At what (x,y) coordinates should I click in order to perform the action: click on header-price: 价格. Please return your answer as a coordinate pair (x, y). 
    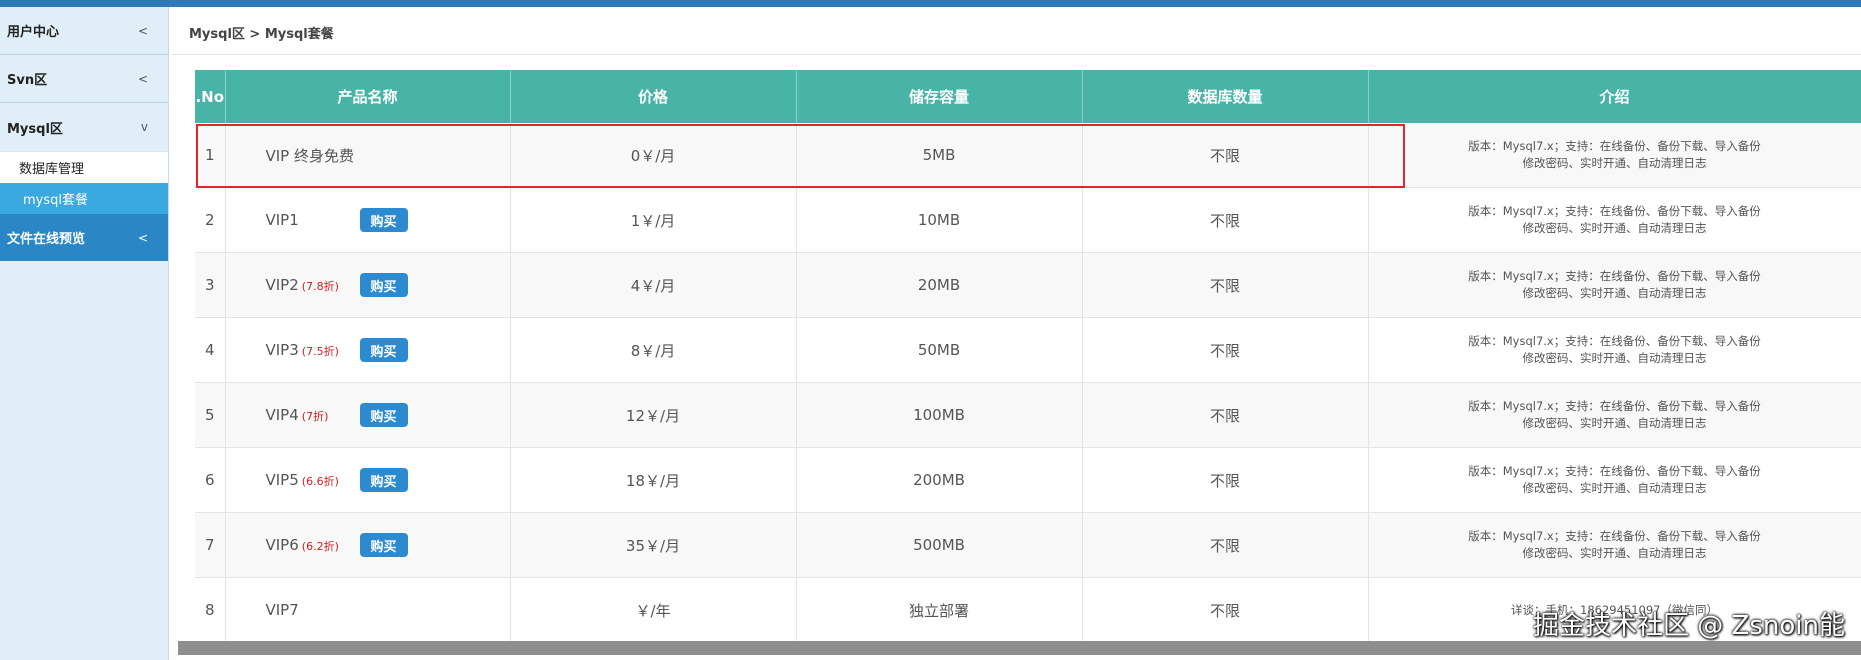
    Looking at the image, I should click on (653, 96).